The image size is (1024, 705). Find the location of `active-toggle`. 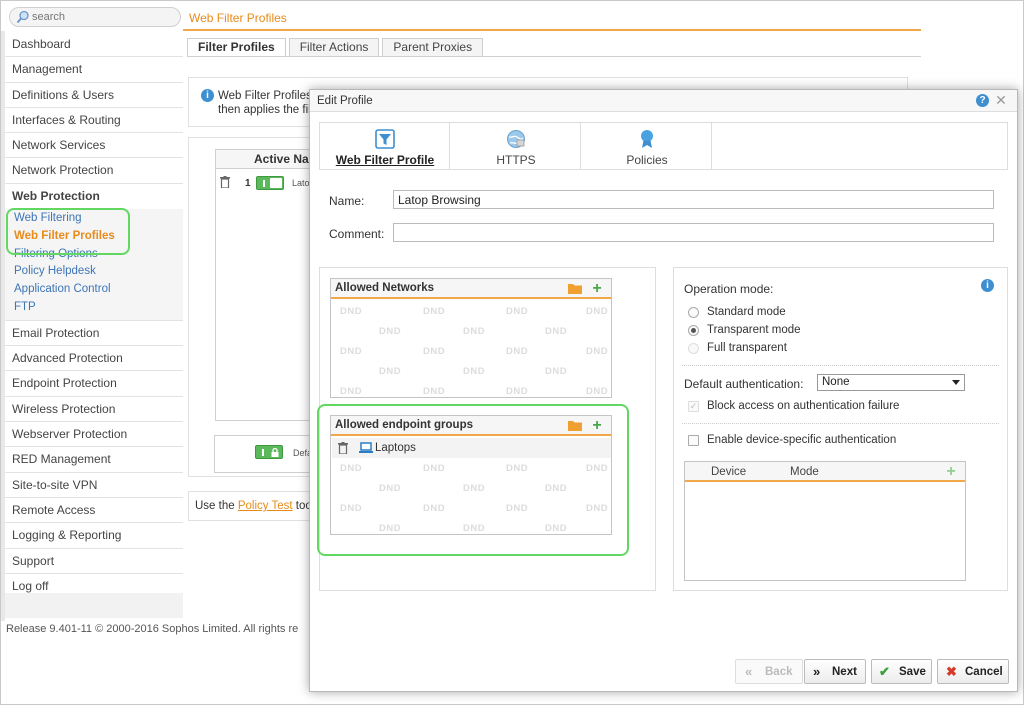

active-toggle is located at coordinates (270, 183).